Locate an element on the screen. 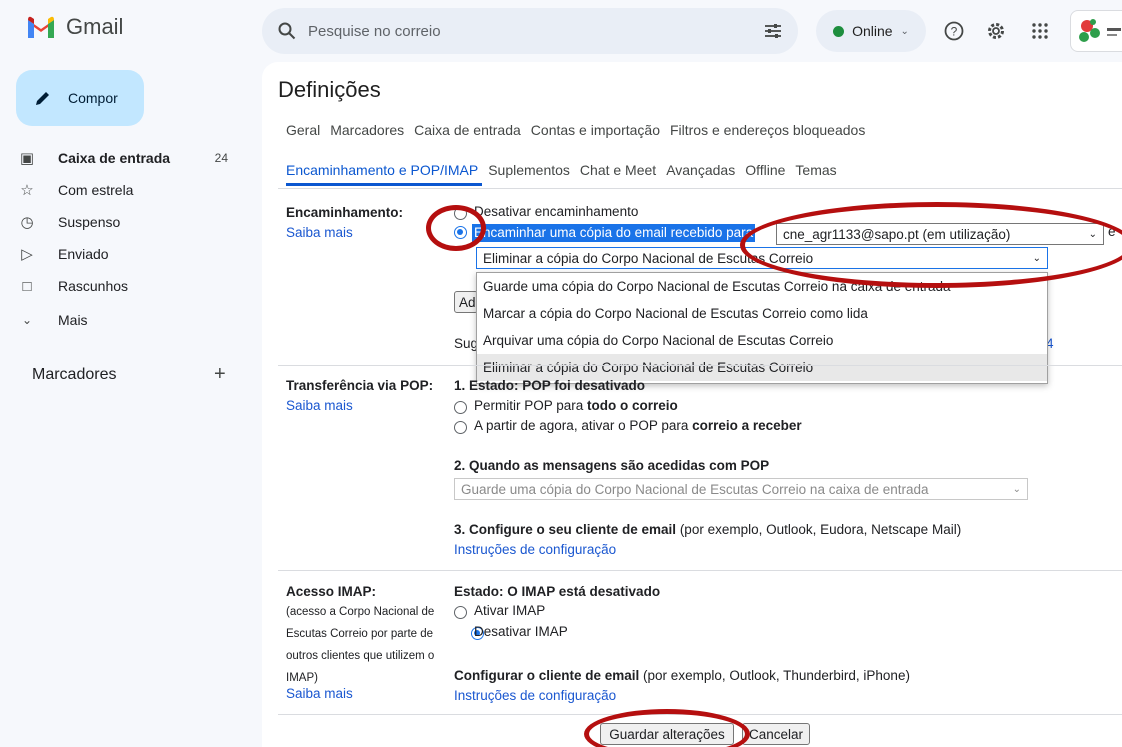  forwarding-learn-more-link: Saiba mais is located at coordinates (319, 232).